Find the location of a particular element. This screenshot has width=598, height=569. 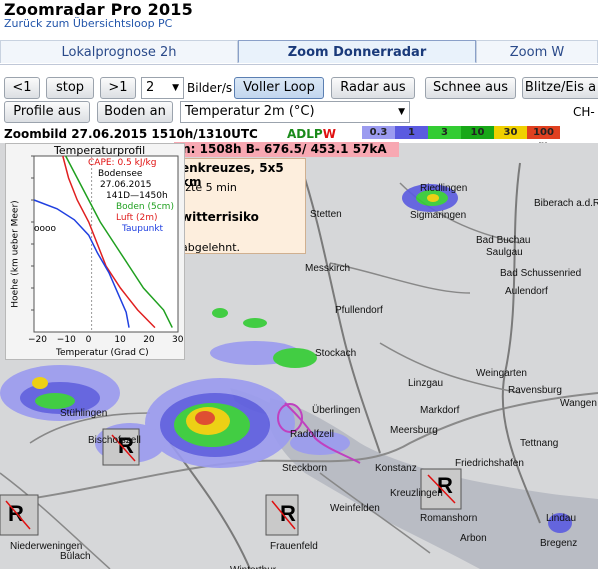

legend-item: 0.3 is located at coordinates (378, 132).